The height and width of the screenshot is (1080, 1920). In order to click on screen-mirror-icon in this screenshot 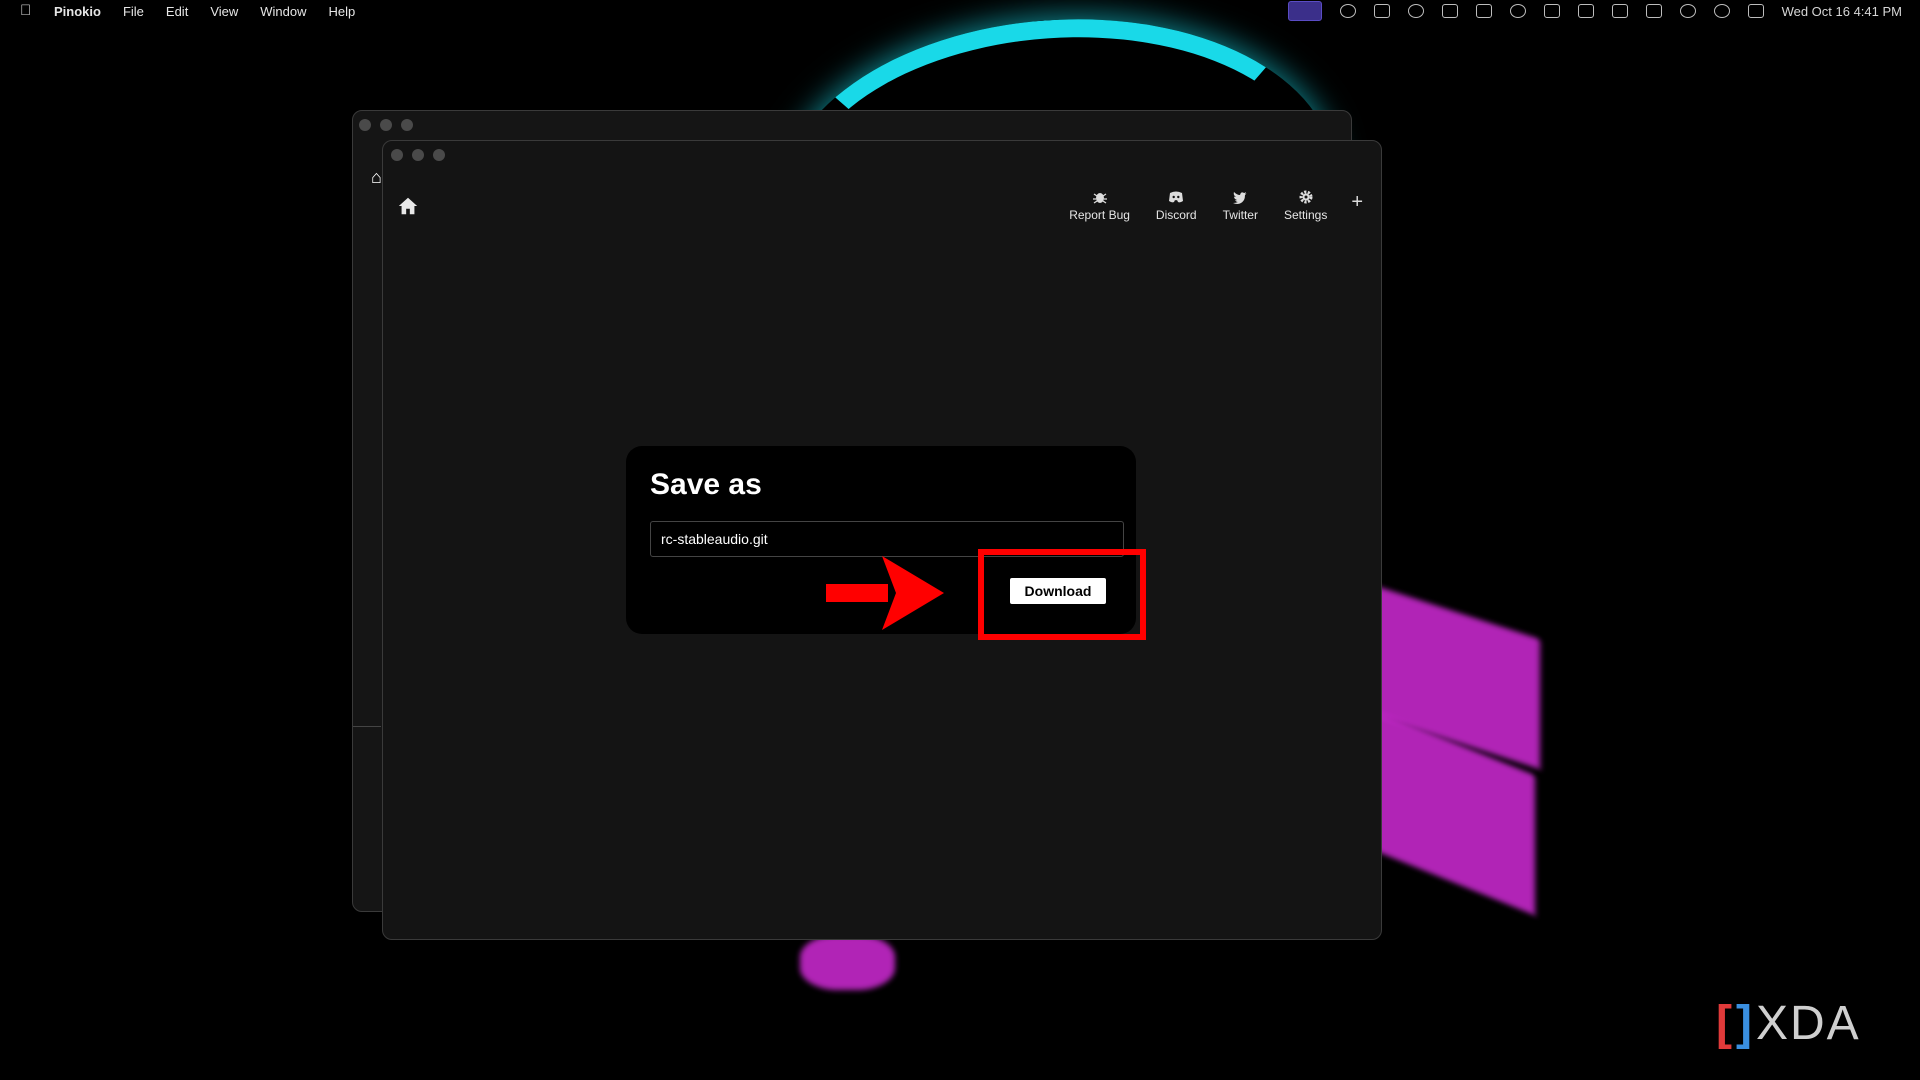, I will do `click(1585, 11)`.